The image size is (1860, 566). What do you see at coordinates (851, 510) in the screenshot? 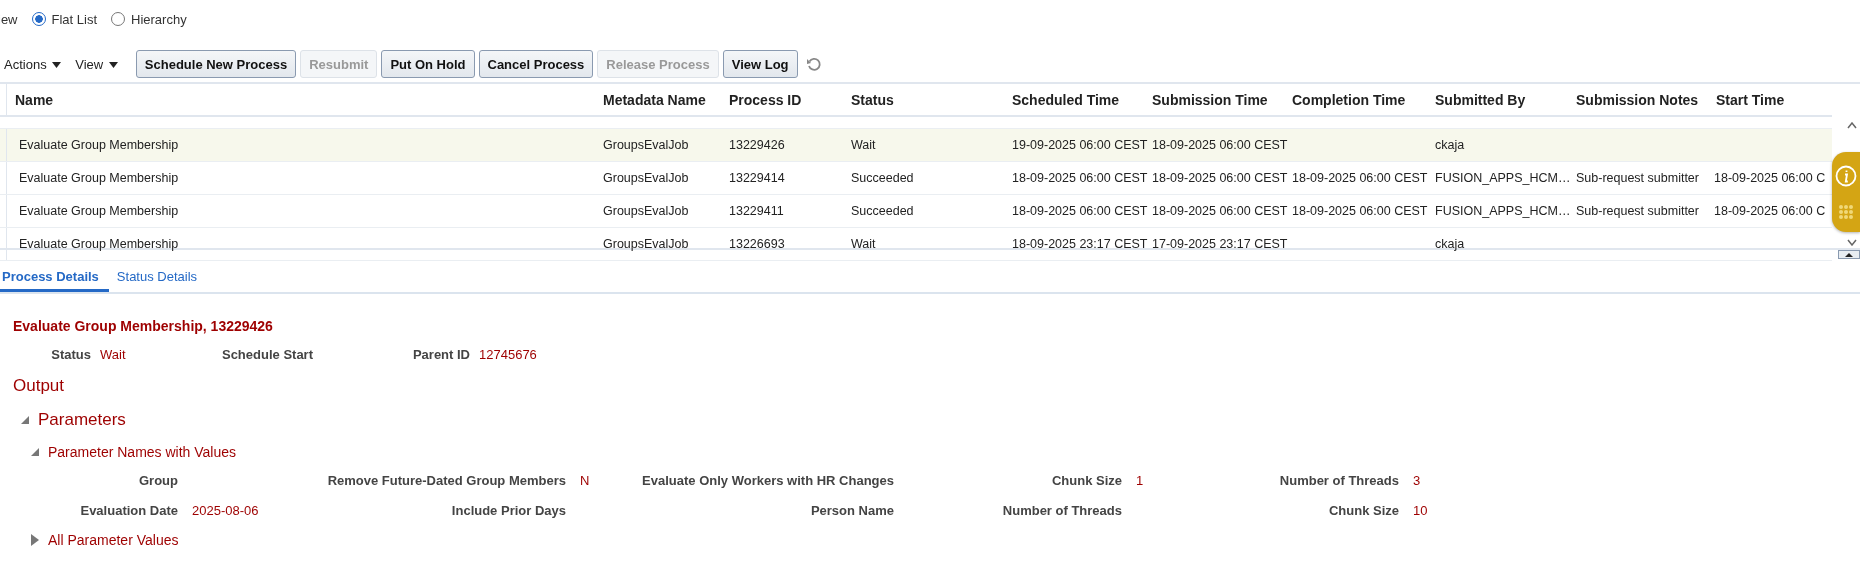
I see `parameter-label: Person Name` at bounding box center [851, 510].